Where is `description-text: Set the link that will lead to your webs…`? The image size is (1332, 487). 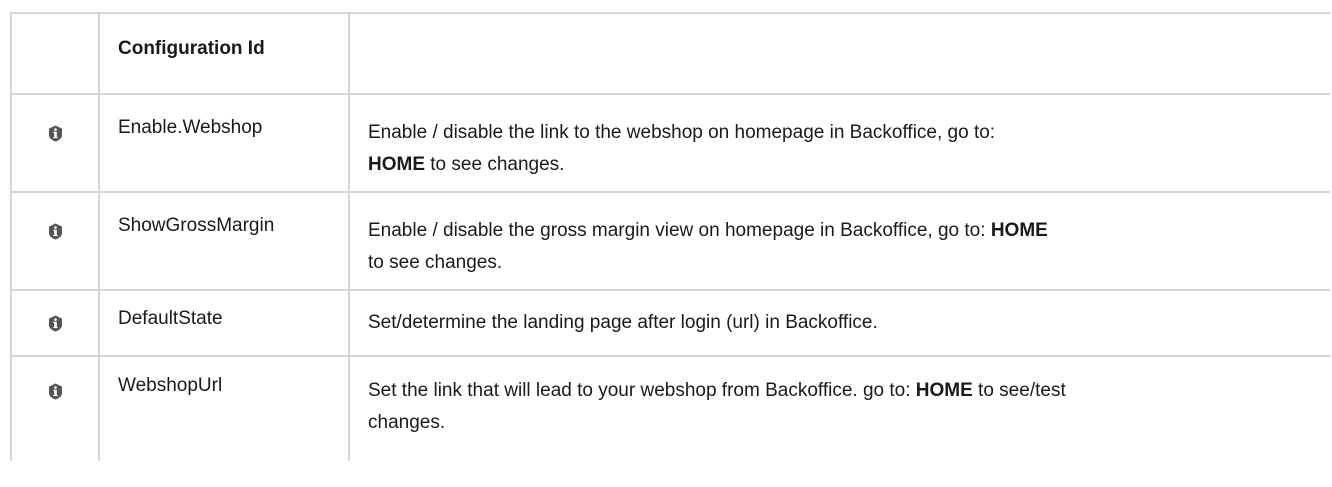
description-text: Set the link that will lead to your webs… is located at coordinates (642, 390).